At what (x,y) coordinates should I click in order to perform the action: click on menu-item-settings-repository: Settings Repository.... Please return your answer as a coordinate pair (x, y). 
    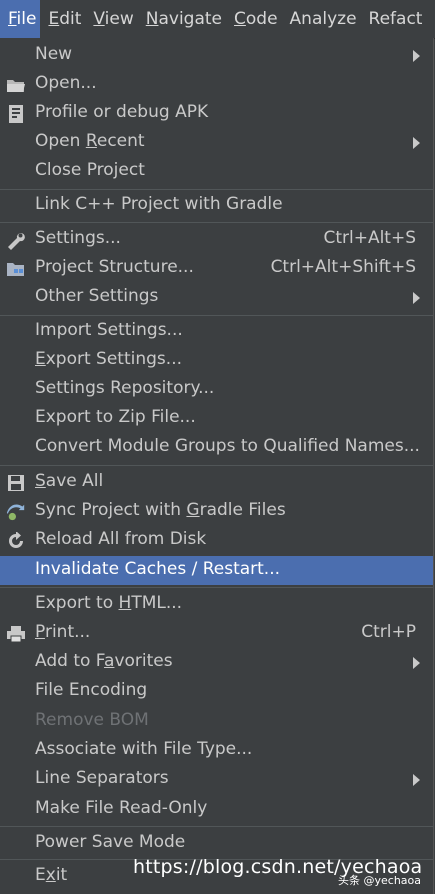
    Looking at the image, I should click on (216, 389).